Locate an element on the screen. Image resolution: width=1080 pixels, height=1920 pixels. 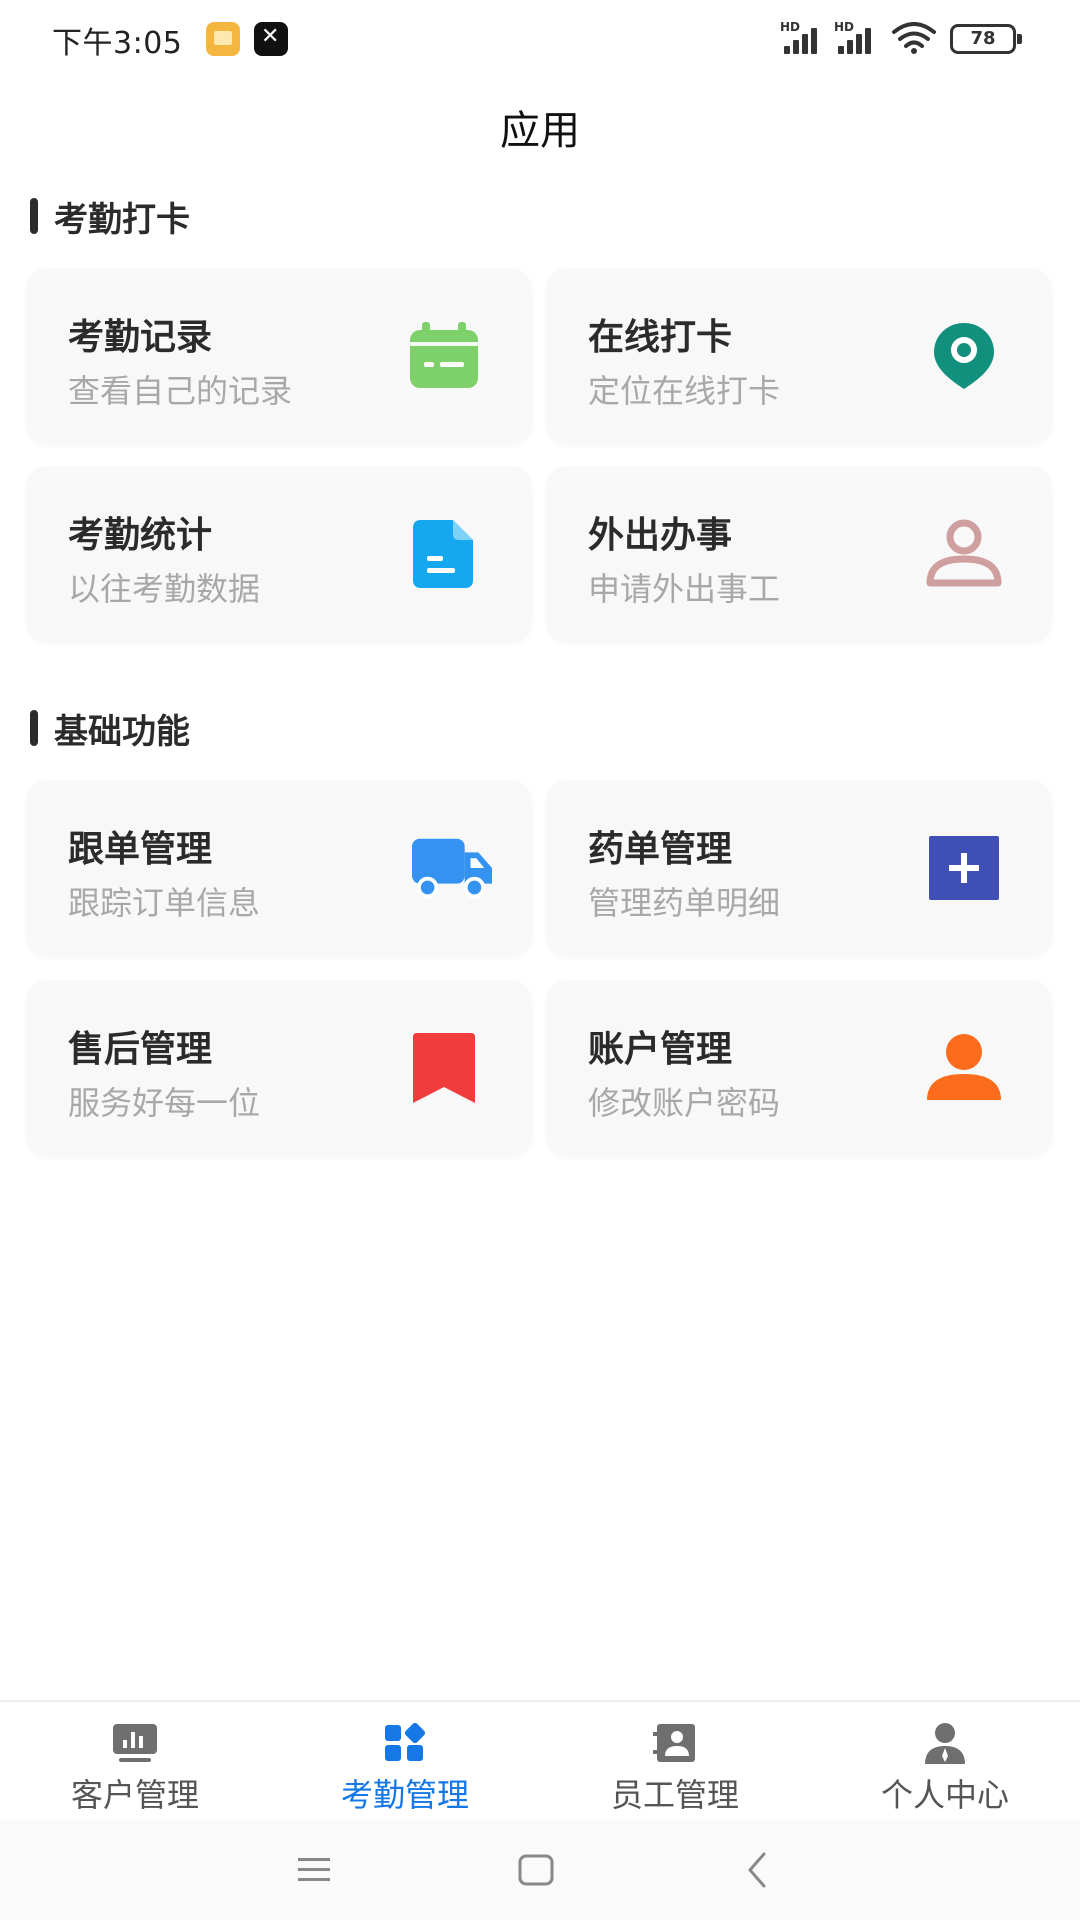
card-subtitle: 服务好每一位 is located at coordinates (164, 1103).